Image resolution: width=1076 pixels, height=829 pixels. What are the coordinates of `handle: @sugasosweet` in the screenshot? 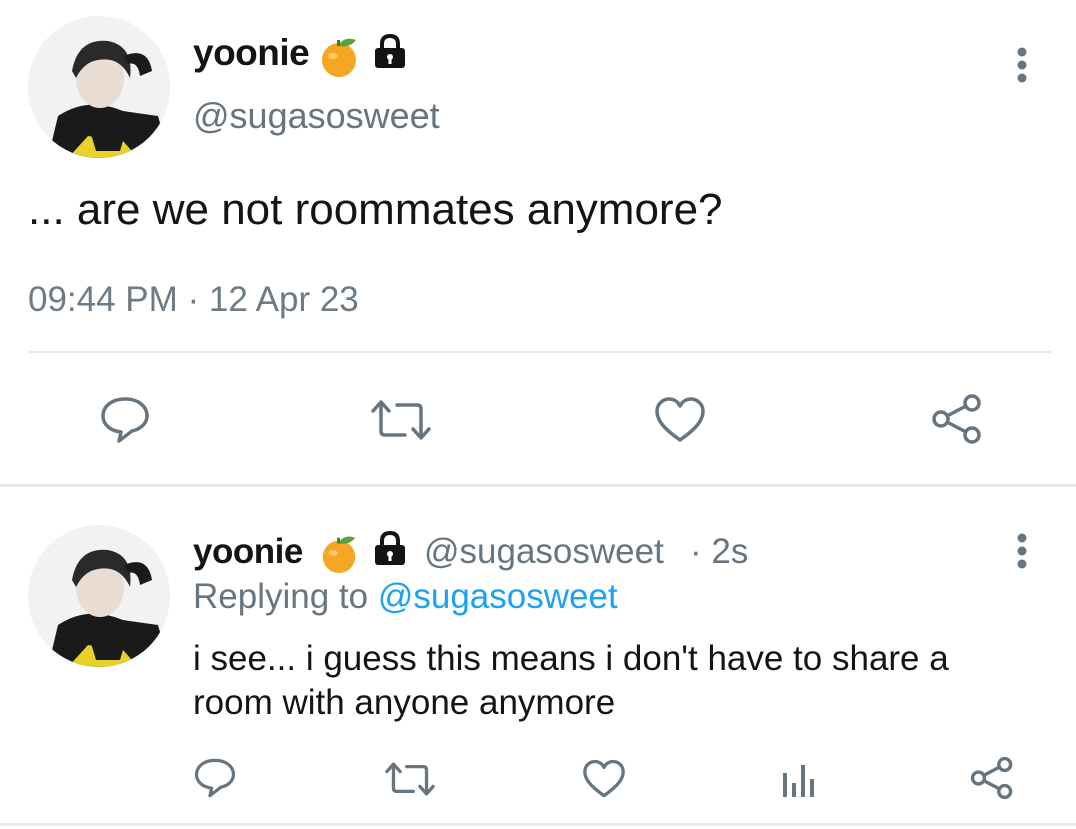 It's located at (316, 116).